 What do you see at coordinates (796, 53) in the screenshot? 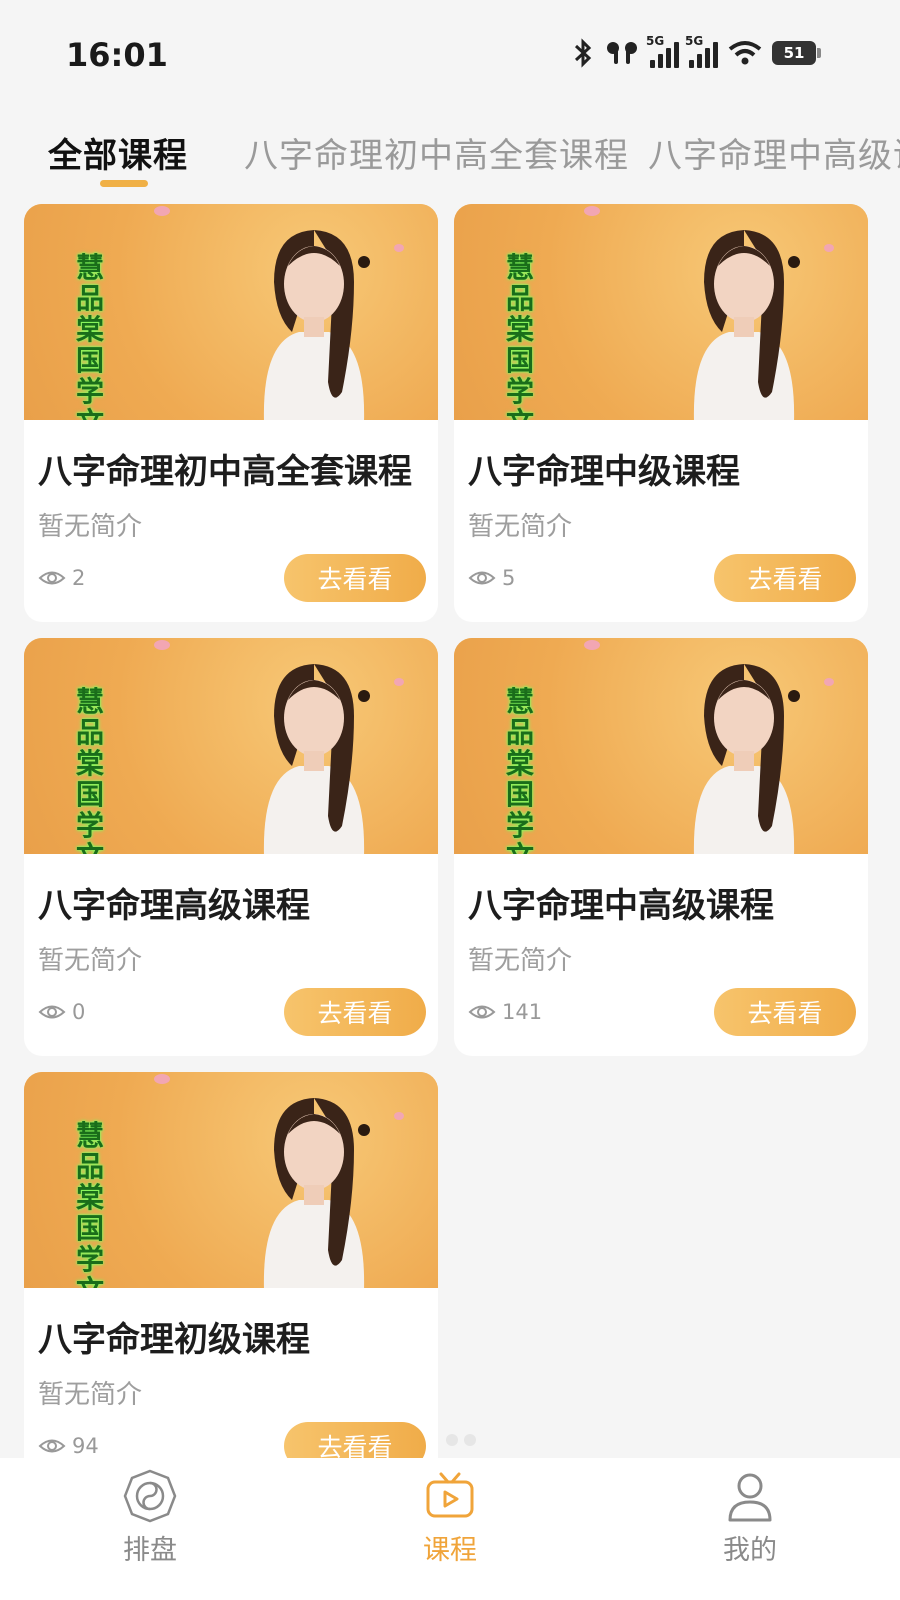
I see `battery-icon: 51` at bounding box center [796, 53].